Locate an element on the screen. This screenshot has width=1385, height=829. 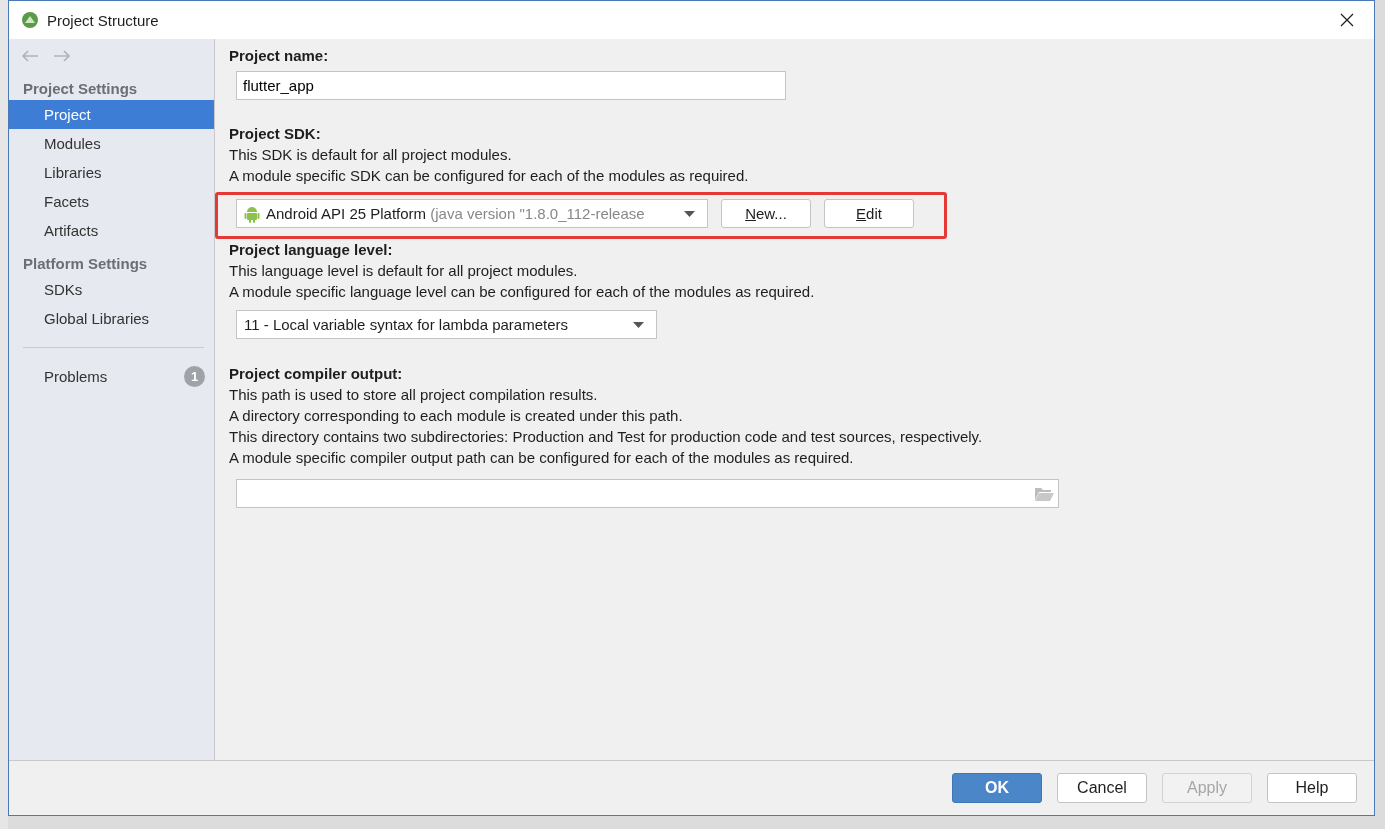
field-label: Project compiler output: is located at coordinates (316, 374).